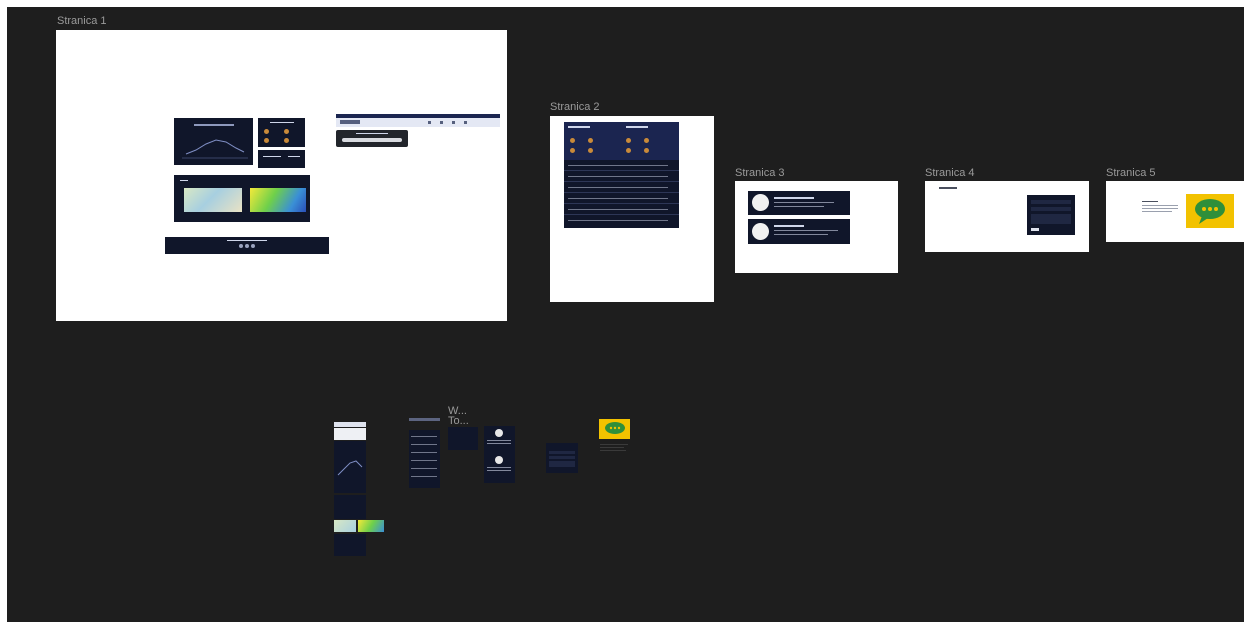  What do you see at coordinates (760, 173) in the screenshot?
I see `frame-label-stranica-3: Stranica 3` at bounding box center [760, 173].